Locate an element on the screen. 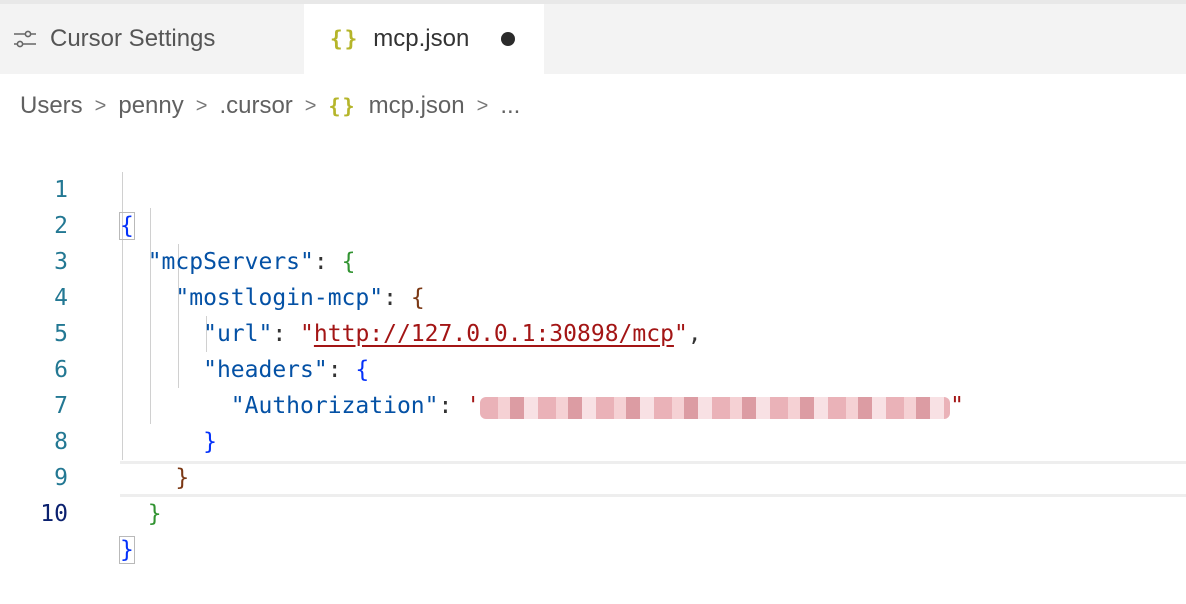  sliders-icon is located at coordinates (25, 39).